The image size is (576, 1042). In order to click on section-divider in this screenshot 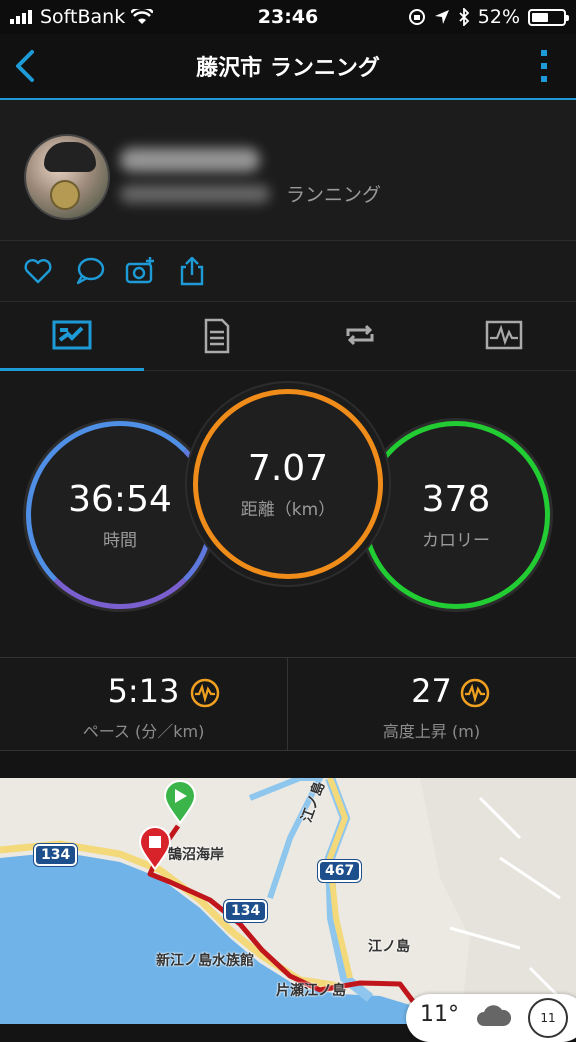, I will do `click(288, 645)`.